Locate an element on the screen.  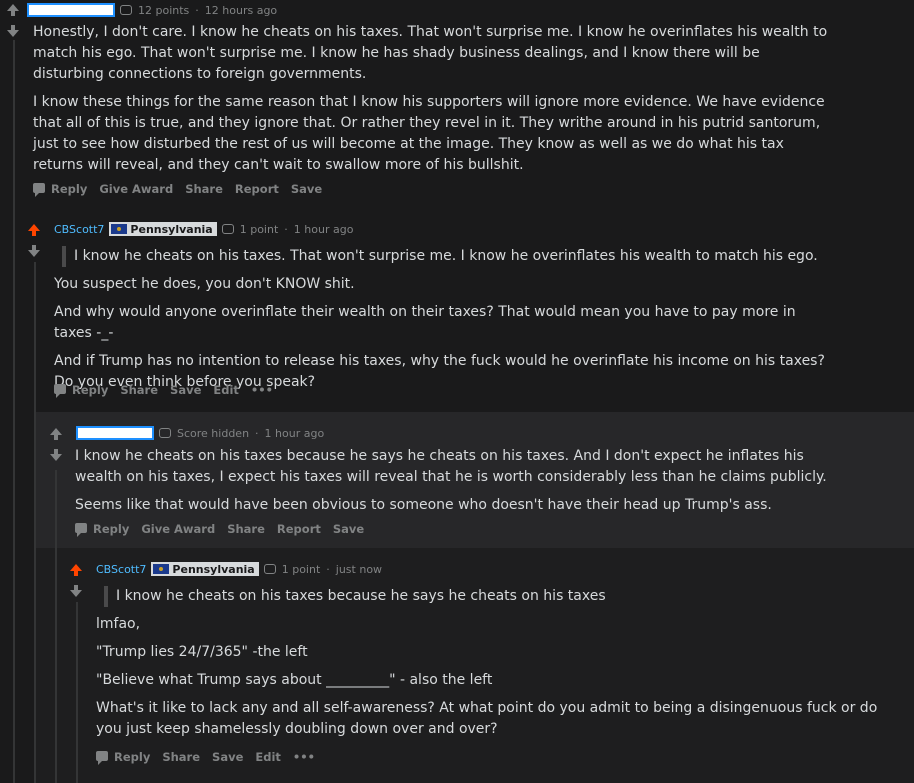
score: Score hidden is located at coordinates (213, 433).